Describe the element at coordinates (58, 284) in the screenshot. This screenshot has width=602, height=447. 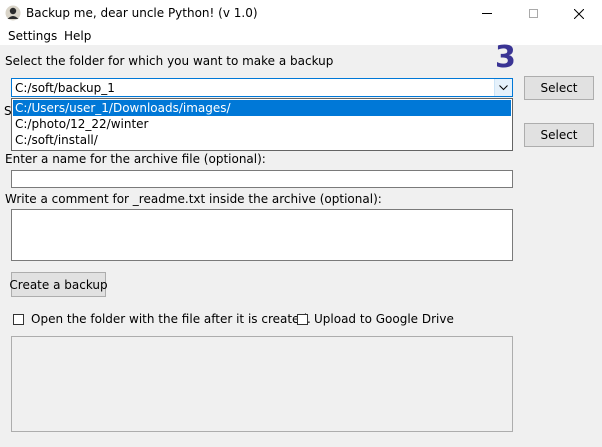
I see `create-backup-button: Create a backup` at that location.